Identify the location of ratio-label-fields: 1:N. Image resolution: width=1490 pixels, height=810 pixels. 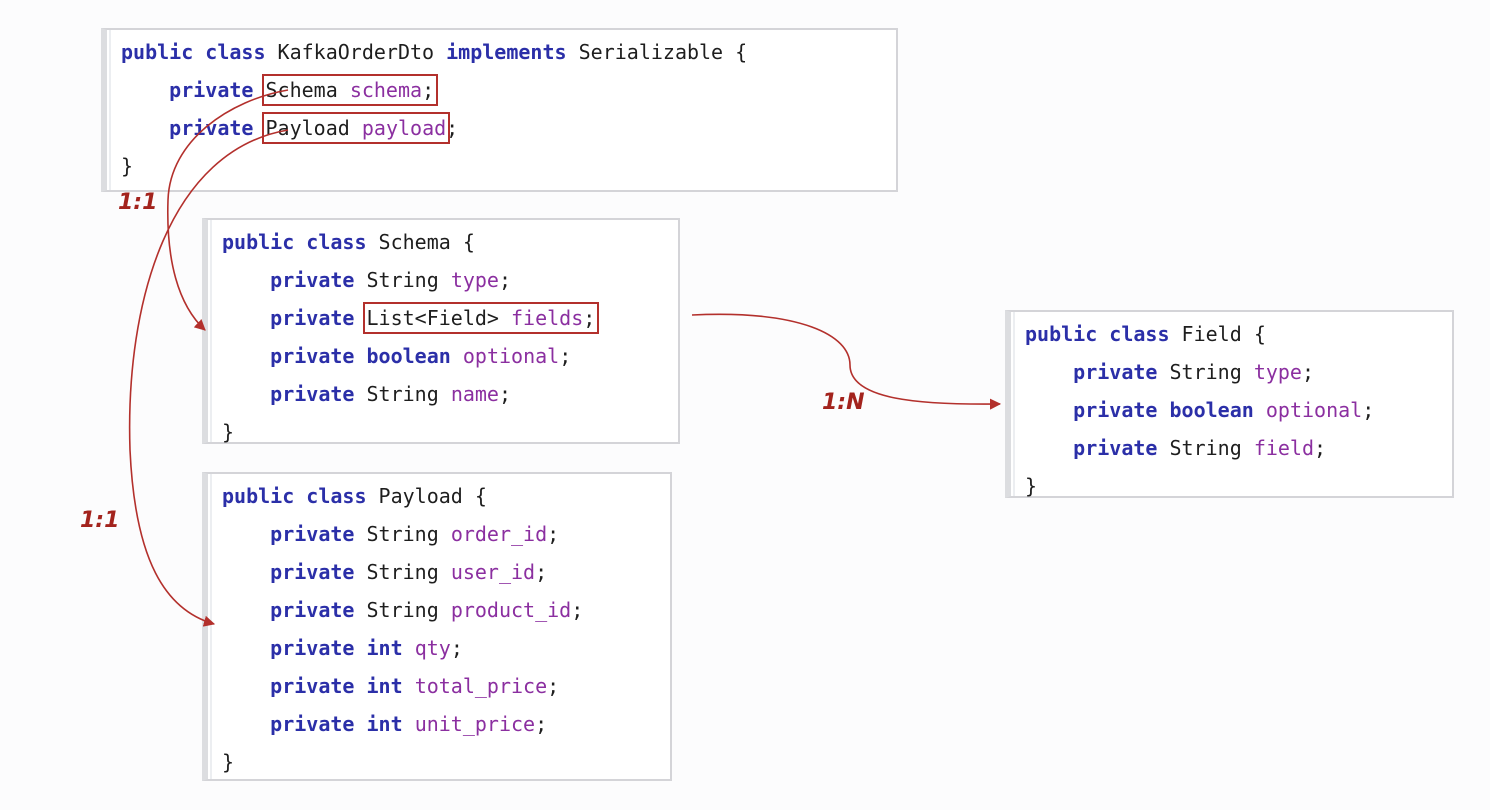
(843, 402).